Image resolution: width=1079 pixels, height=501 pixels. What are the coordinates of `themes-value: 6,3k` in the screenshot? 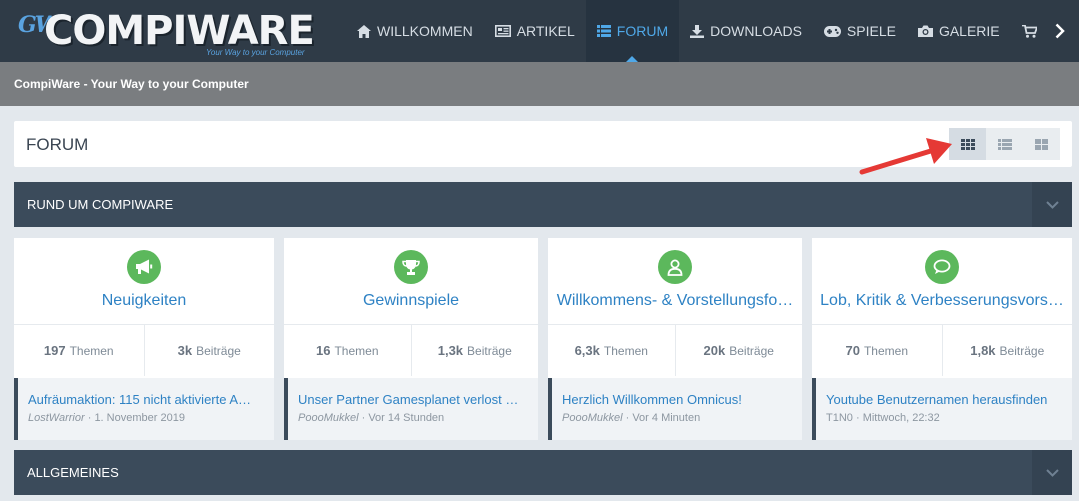 It's located at (587, 350).